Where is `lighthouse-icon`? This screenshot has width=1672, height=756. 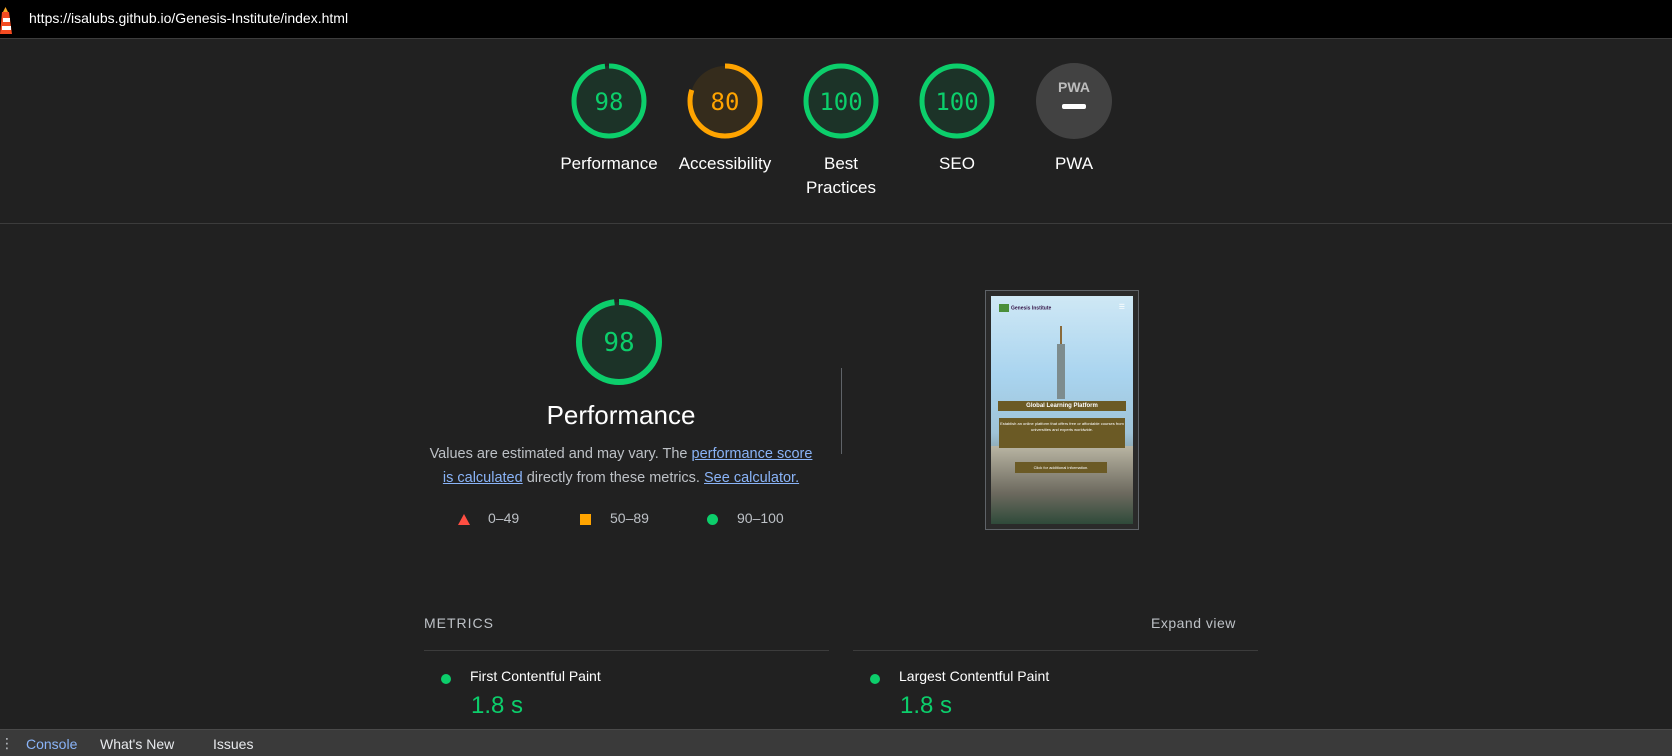
lighthouse-icon is located at coordinates (6, 20).